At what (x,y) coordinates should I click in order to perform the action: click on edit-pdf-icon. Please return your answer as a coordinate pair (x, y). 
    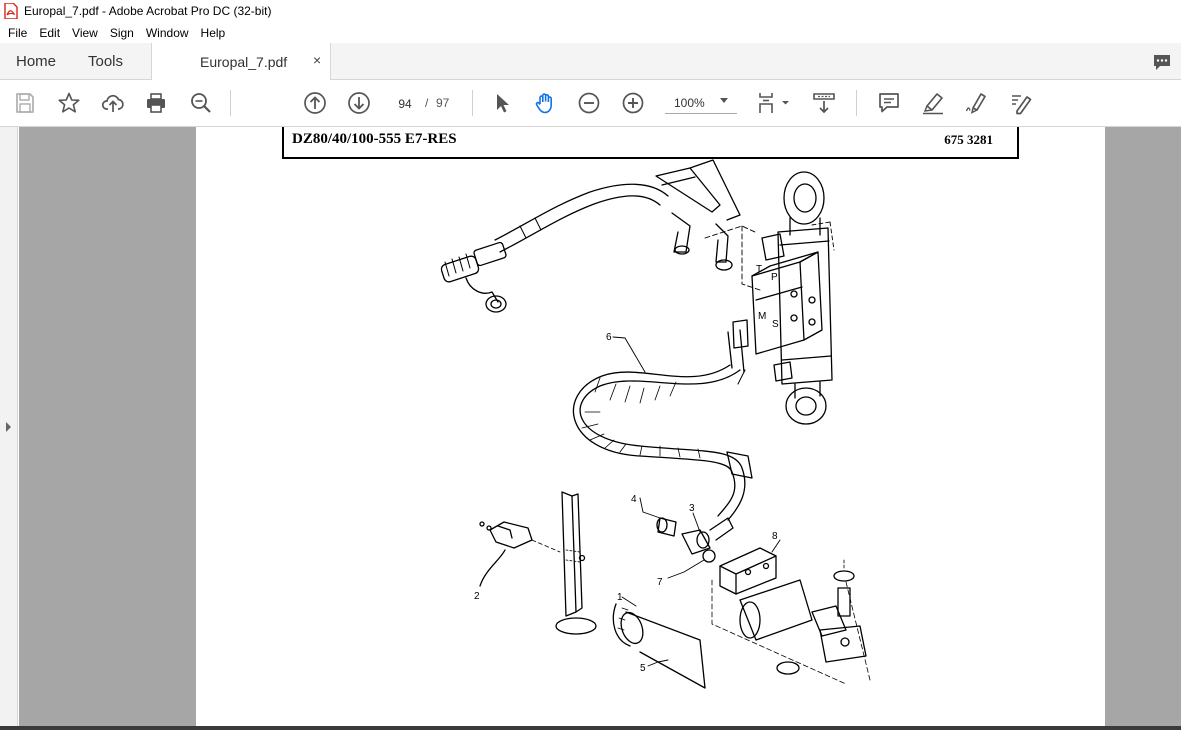
    Looking at the image, I should click on (1020, 103).